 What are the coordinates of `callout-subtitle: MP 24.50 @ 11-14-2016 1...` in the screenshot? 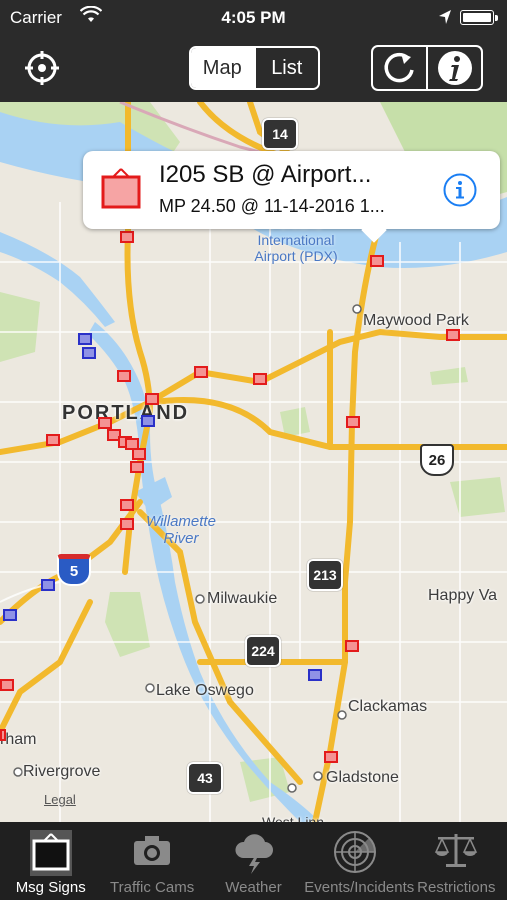 It's located at (272, 206).